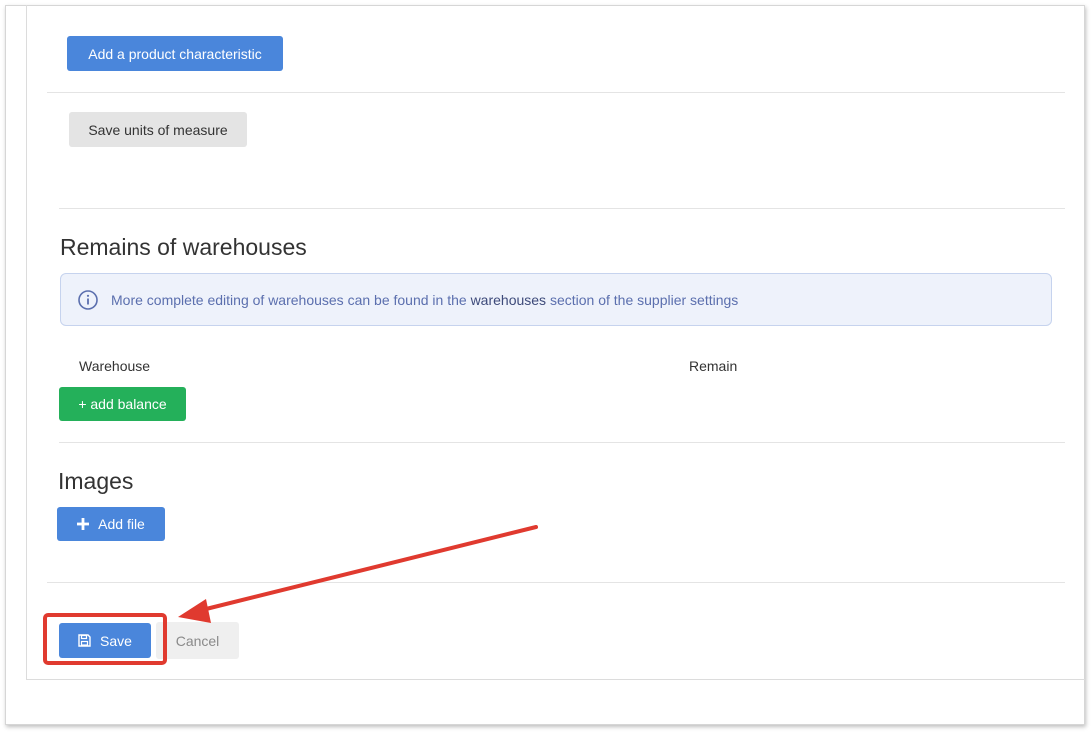 The height and width of the screenshot is (732, 1091). I want to click on annotation-arrow, so click(358, 574).